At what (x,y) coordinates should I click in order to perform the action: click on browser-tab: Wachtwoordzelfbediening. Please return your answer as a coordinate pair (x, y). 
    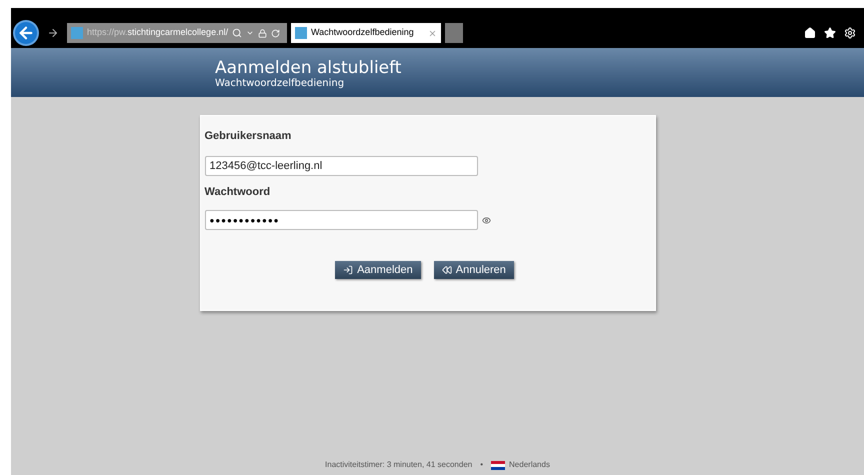
    Looking at the image, I should click on (366, 33).